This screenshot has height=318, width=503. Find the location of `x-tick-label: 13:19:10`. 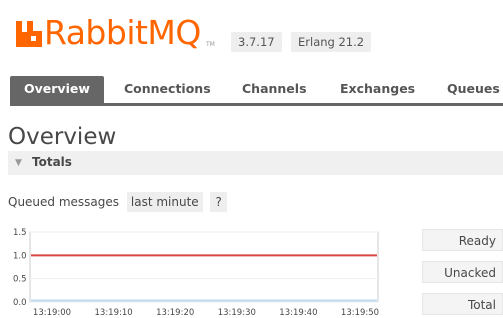

x-tick-label: 13:19:10 is located at coordinates (114, 313).